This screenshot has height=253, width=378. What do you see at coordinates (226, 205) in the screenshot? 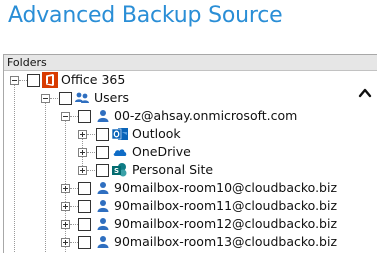
I see `mailbox-label: 90mailbox-room11@cloudbacko.biz` at bounding box center [226, 205].